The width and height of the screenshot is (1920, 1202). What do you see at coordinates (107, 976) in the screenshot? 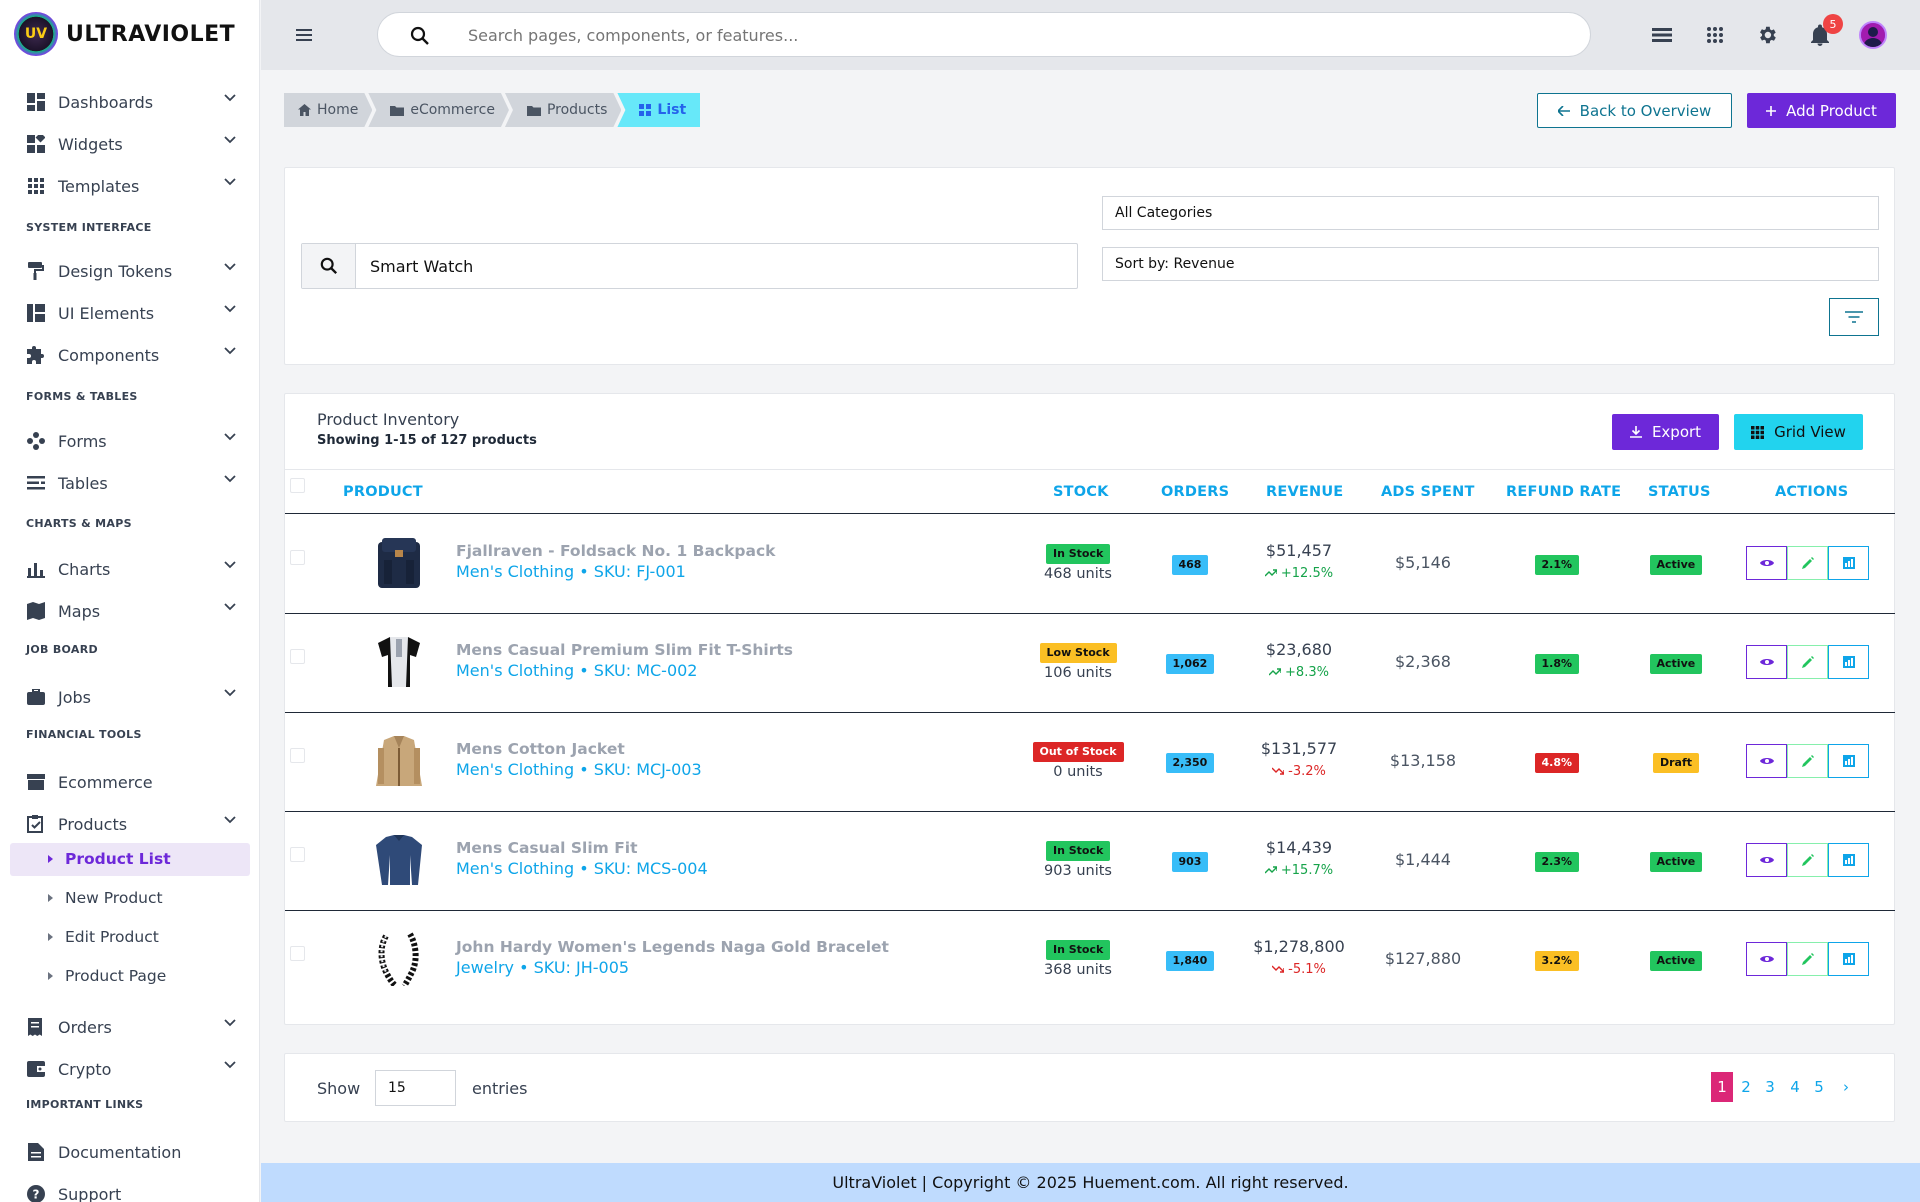
I see `sidebar-subitem-product-page: Product Page` at bounding box center [107, 976].